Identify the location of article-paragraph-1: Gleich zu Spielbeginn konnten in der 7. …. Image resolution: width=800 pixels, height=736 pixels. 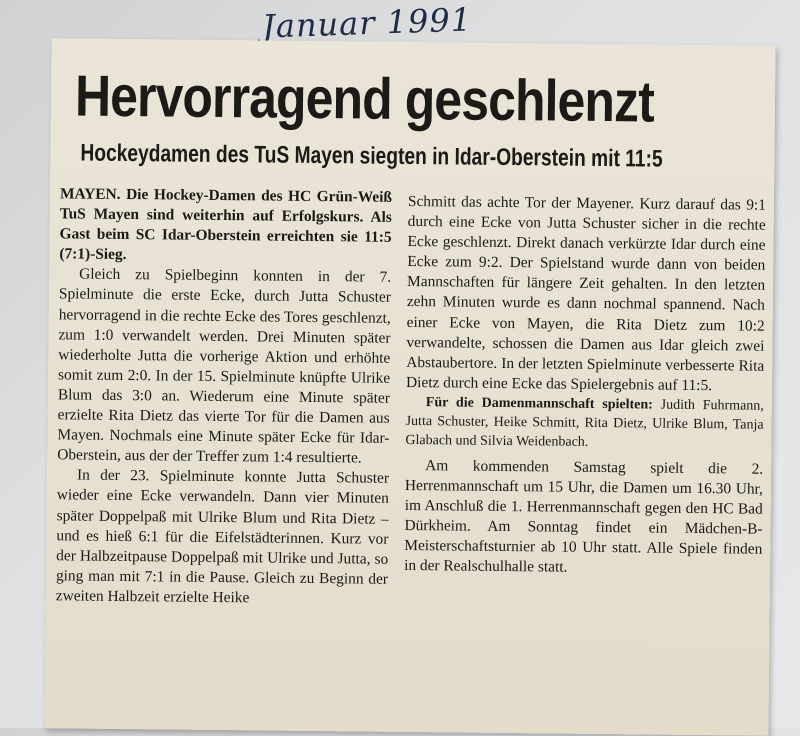
(224, 366).